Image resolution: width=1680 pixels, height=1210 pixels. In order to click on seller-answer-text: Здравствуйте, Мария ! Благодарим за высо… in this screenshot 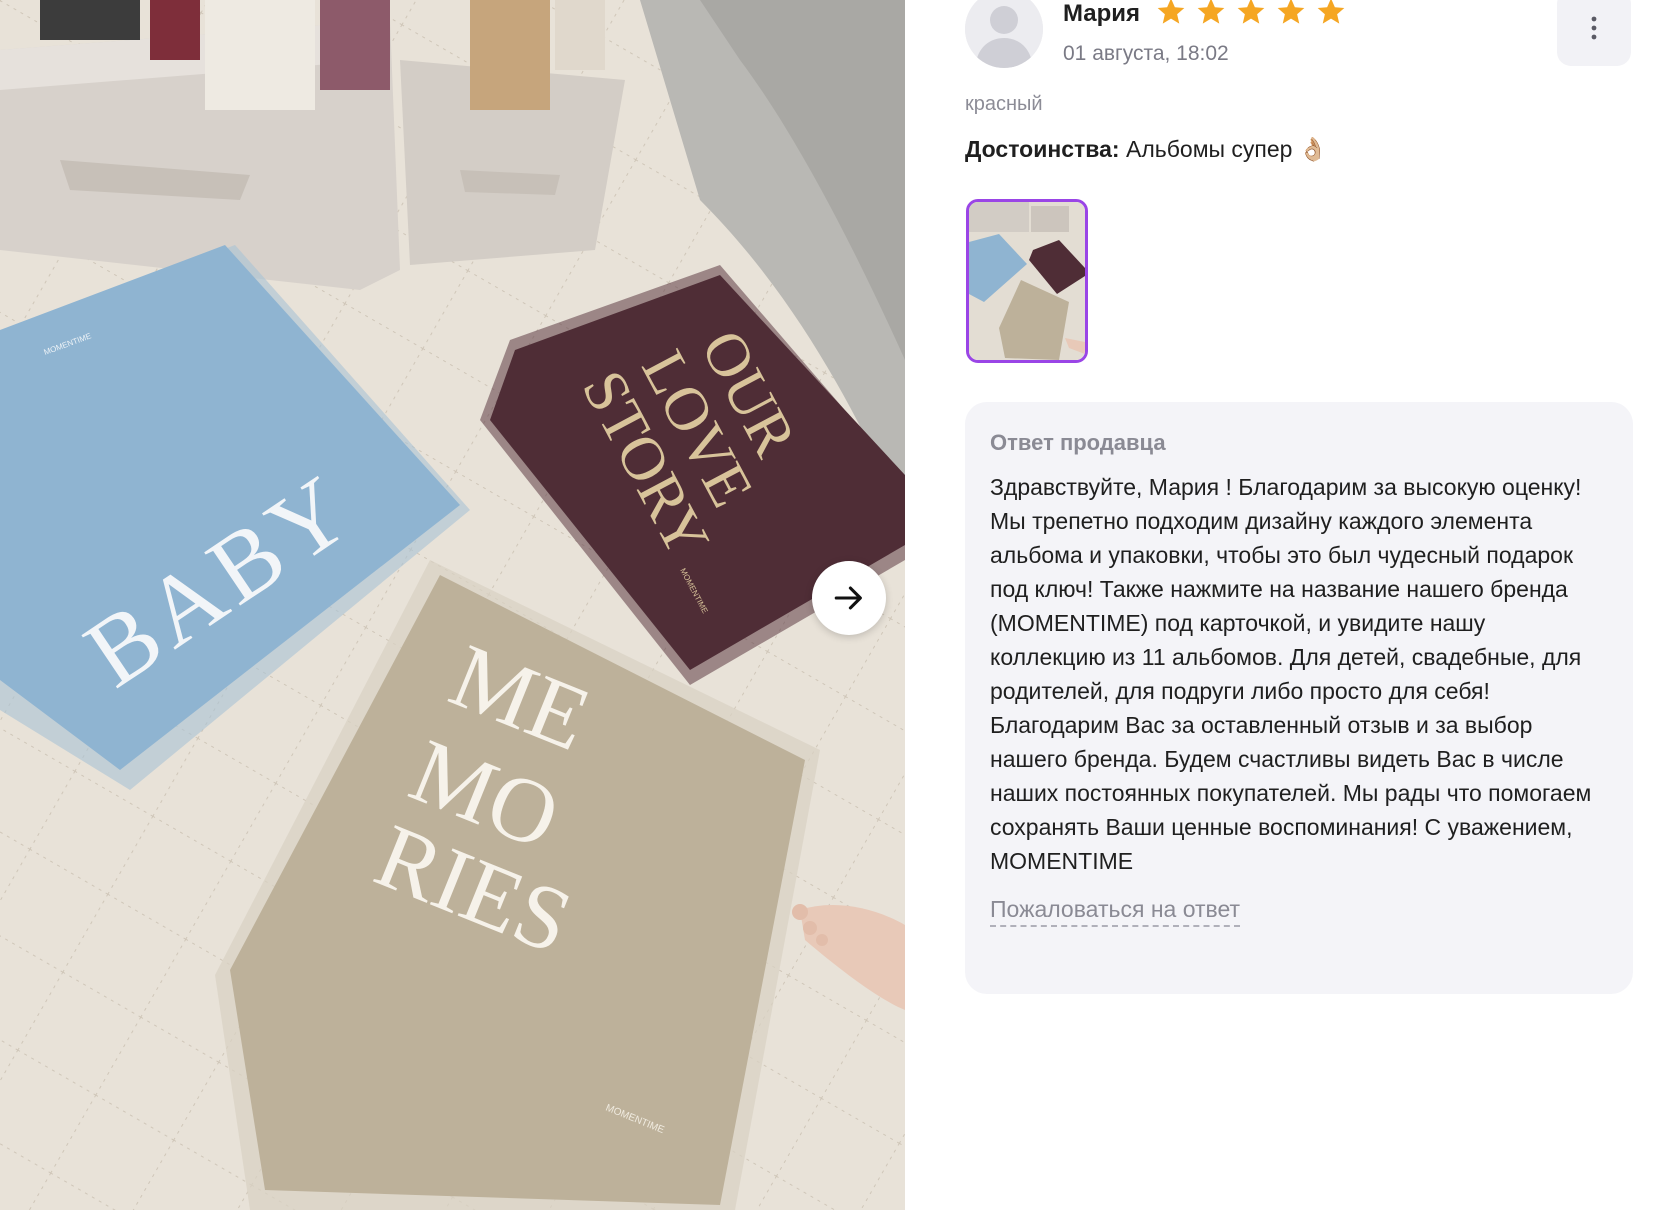, I will do `click(1291, 674)`.